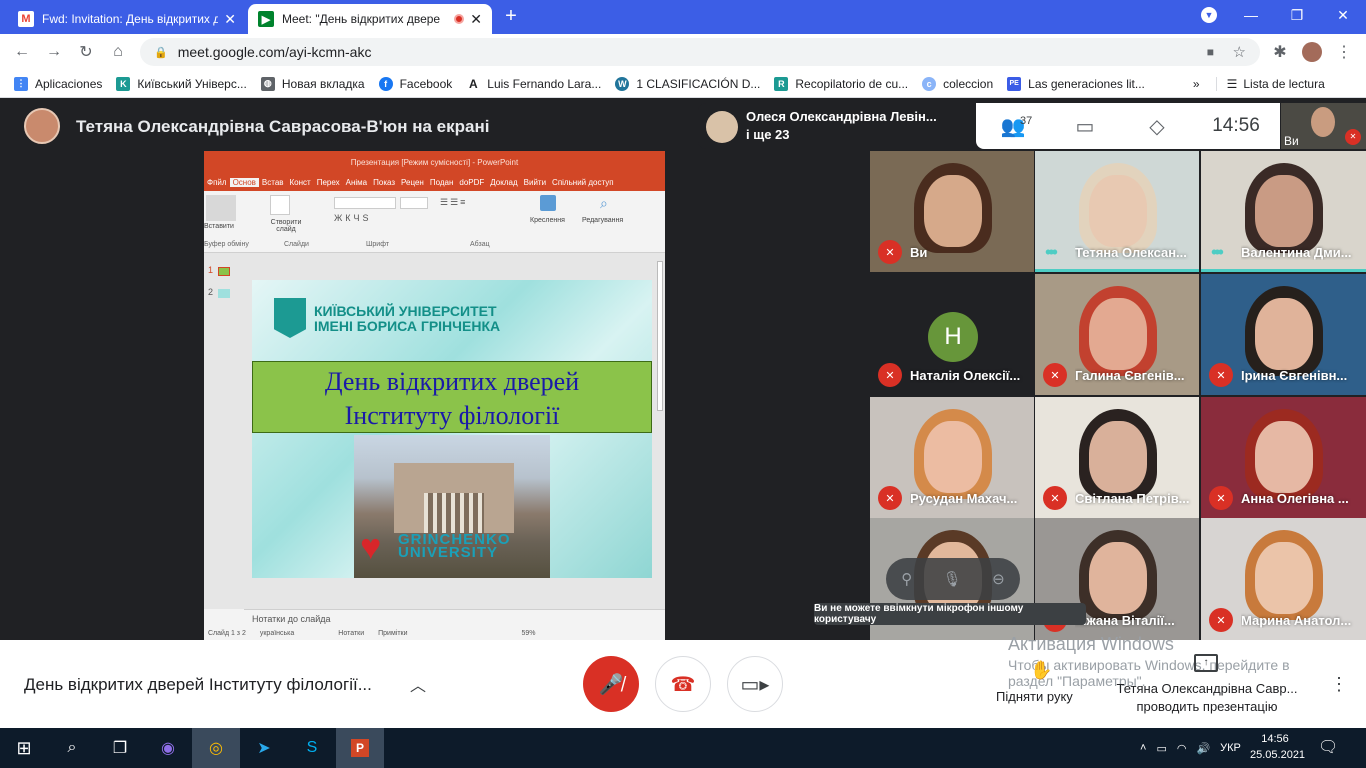 This screenshot has width=1366, height=768. What do you see at coordinates (454, 202) in the screenshot?
I see `paragraph-icons: ☰☰≡` at bounding box center [454, 202].